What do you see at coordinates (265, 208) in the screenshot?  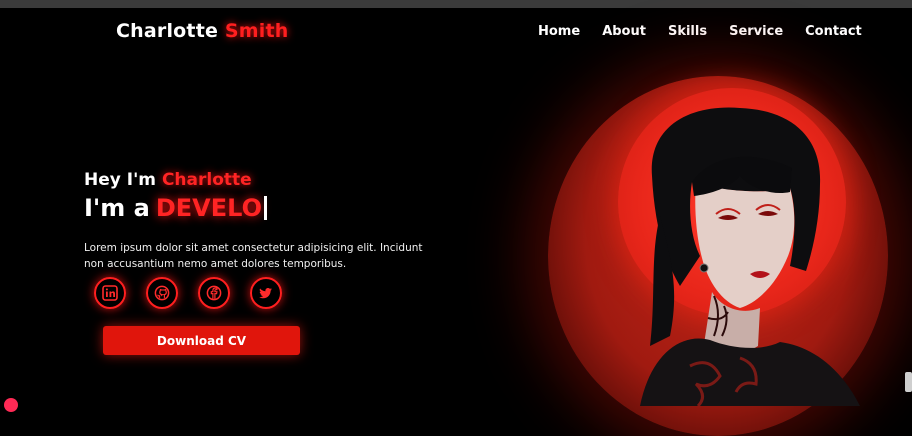 I see `typing-cursor` at bounding box center [265, 208].